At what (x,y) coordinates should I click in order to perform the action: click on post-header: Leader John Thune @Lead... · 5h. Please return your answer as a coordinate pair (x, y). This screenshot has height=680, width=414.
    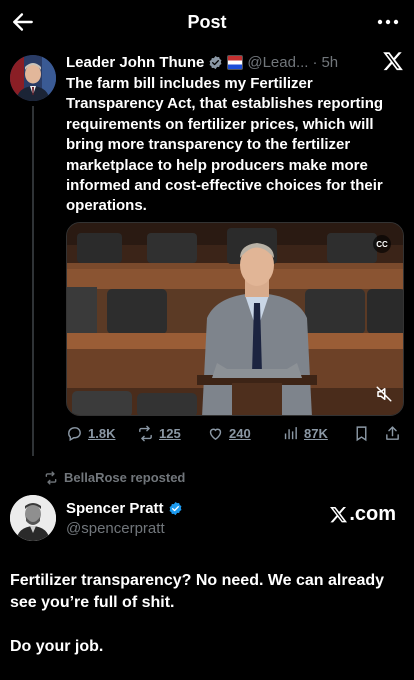
    Looking at the image, I should click on (236, 62).